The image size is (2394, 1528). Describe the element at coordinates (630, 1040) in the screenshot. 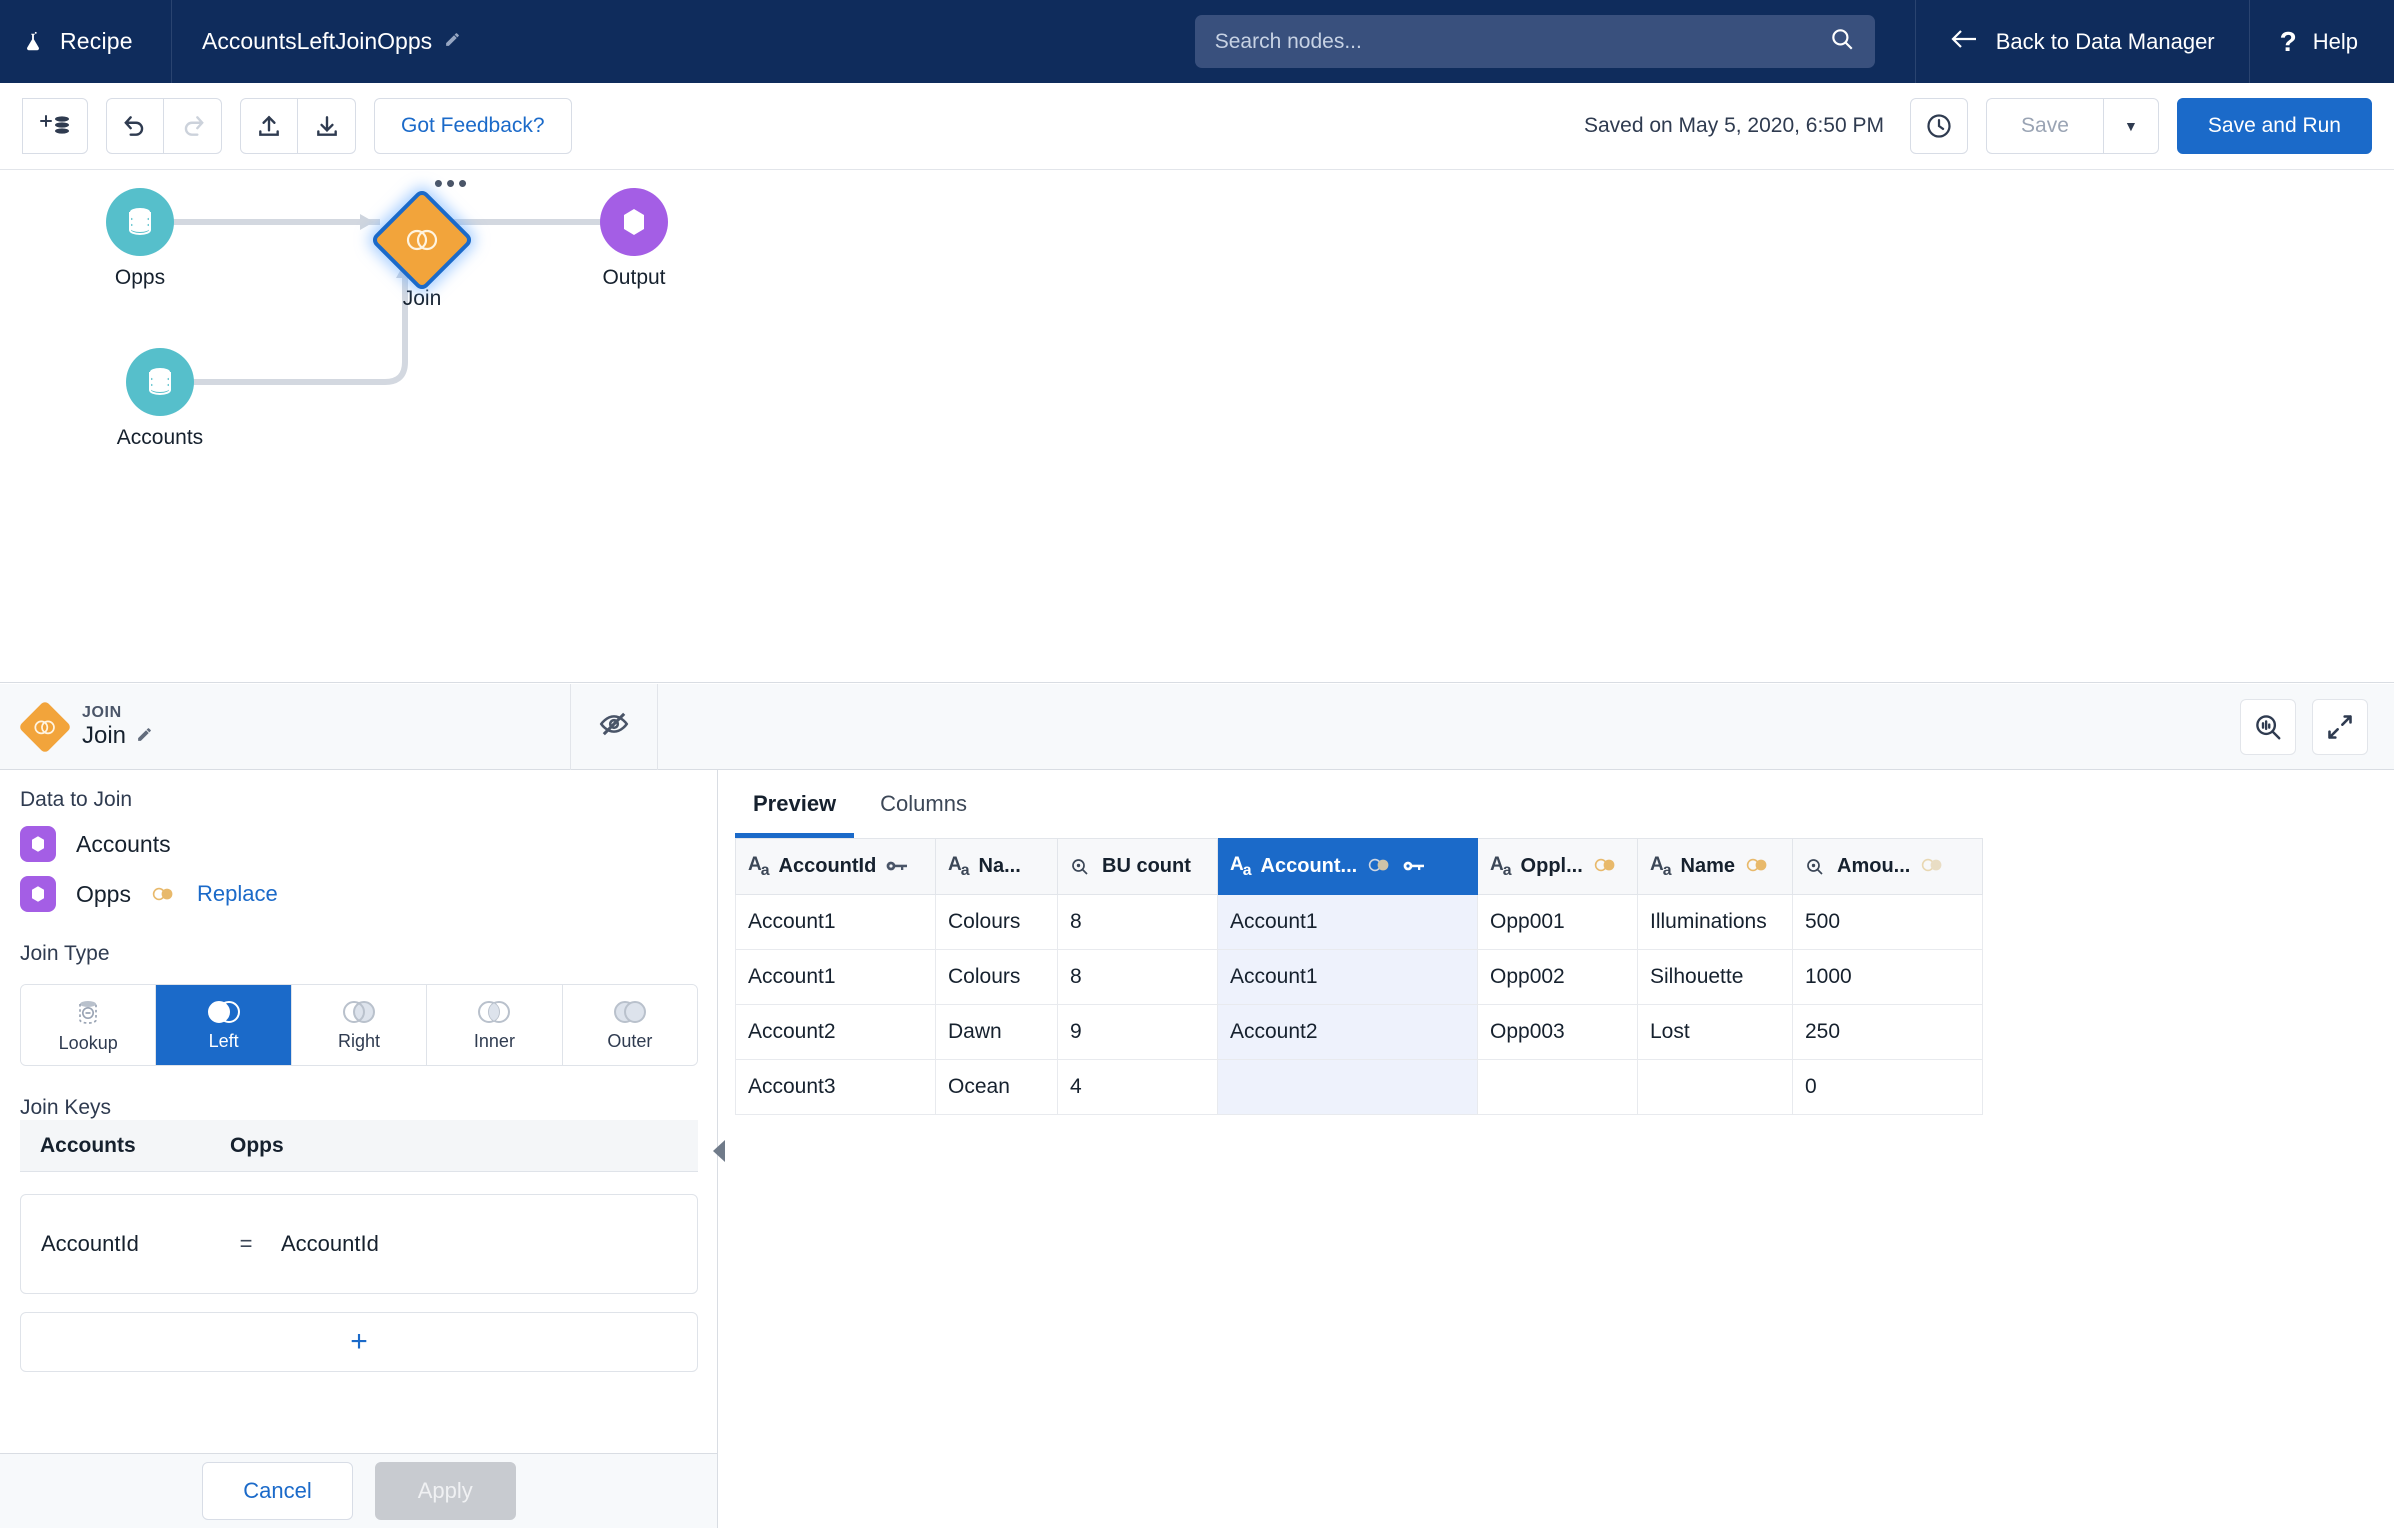

I see `join-type-label-text: Outer` at that location.